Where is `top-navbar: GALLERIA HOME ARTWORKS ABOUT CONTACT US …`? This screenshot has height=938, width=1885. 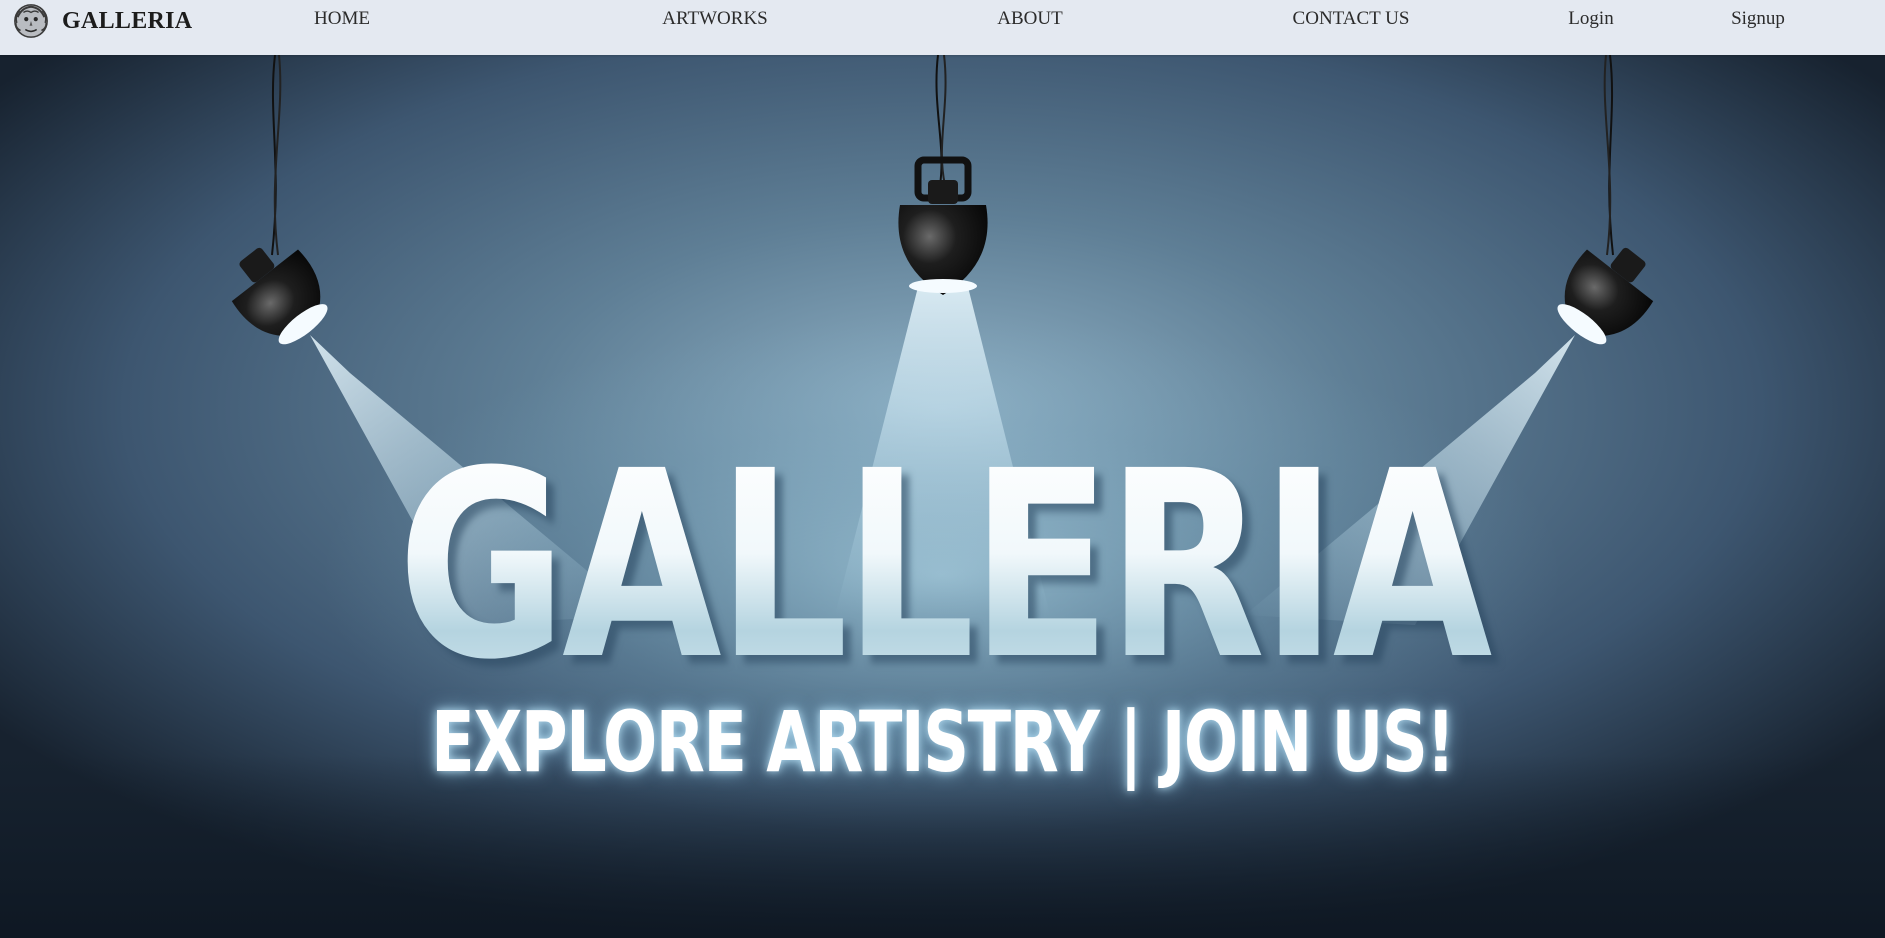 top-navbar: GALLERIA HOME ARTWORKS ABOUT CONTACT US … is located at coordinates (942, 27).